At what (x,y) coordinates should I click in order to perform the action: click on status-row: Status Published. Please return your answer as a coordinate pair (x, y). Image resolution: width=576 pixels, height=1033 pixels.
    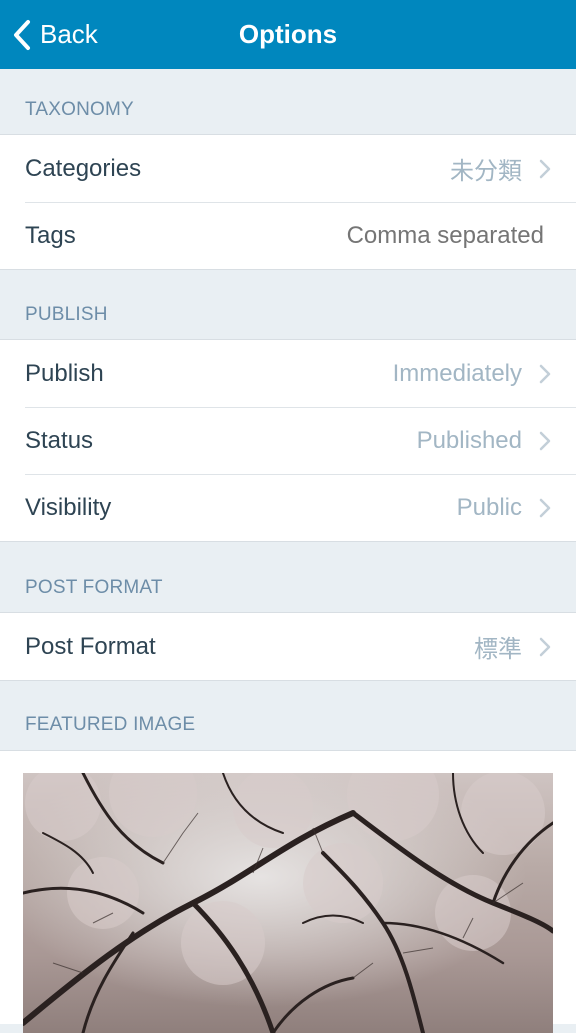
    Looking at the image, I should click on (288, 440).